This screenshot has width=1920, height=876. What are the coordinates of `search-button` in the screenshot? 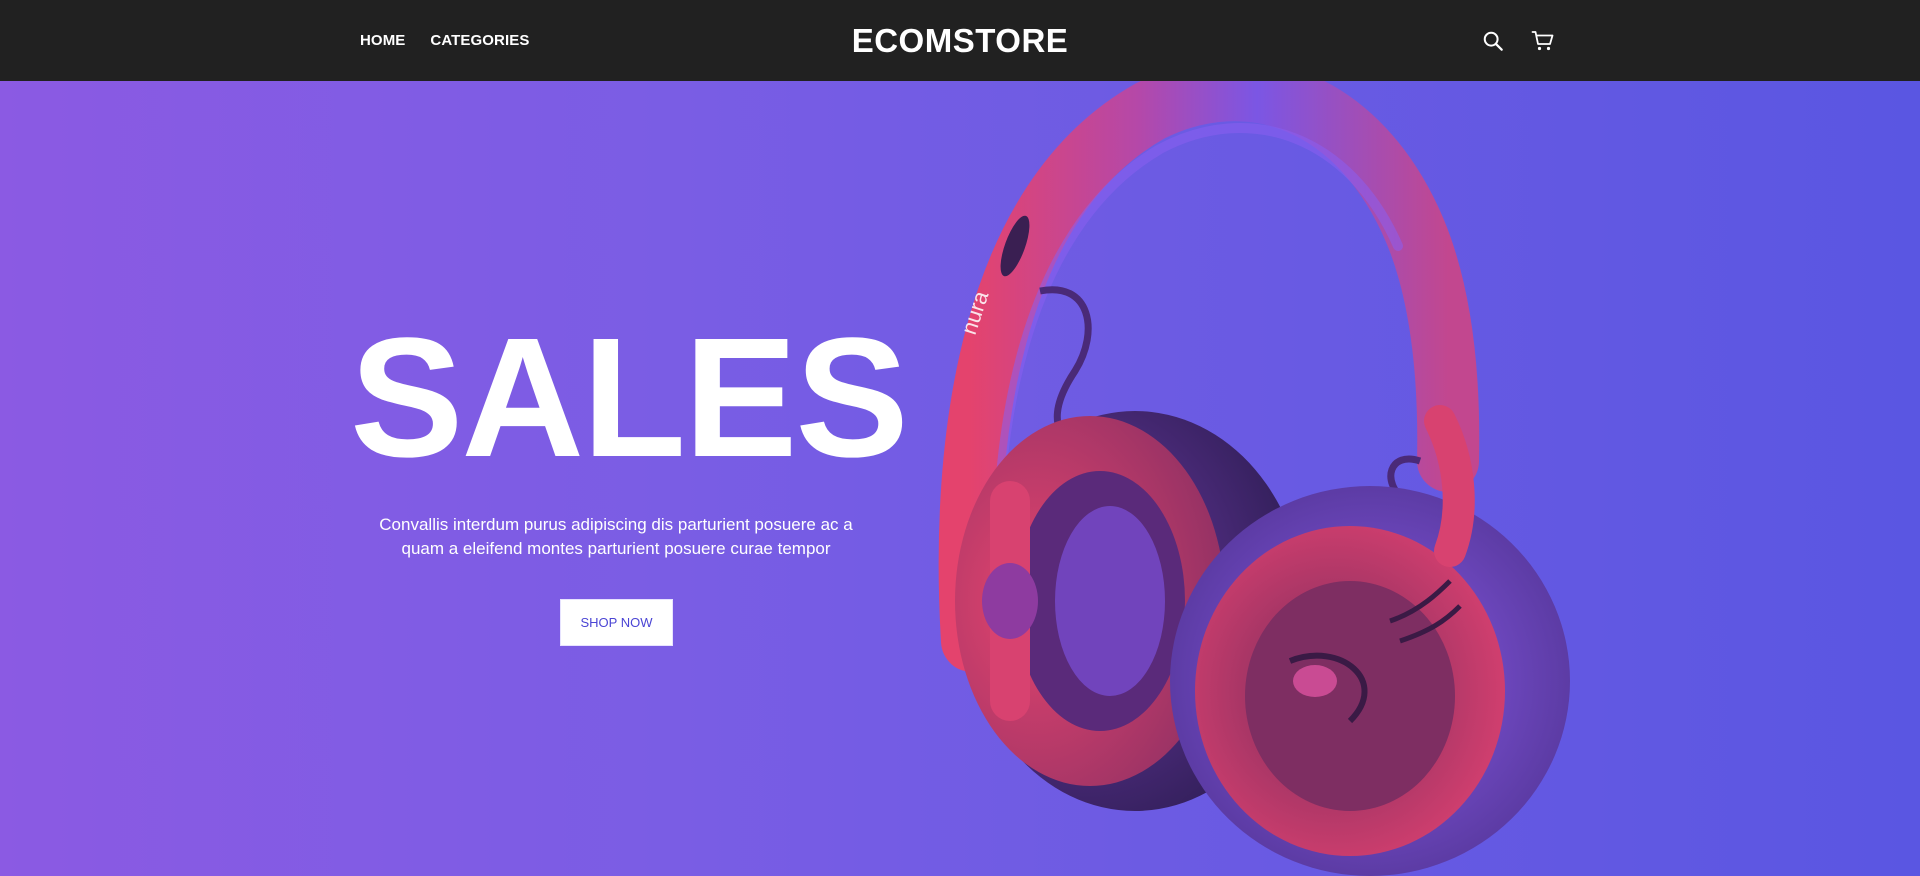 It's located at (1493, 41).